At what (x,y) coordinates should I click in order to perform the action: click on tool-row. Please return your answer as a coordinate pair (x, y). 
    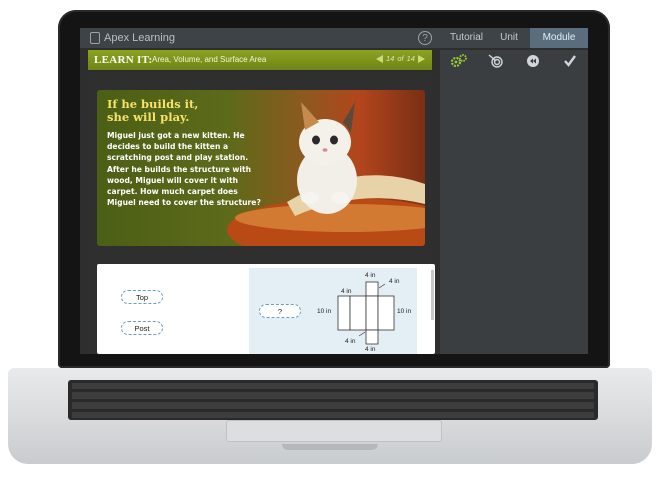
    Looking at the image, I should click on (514, 61).